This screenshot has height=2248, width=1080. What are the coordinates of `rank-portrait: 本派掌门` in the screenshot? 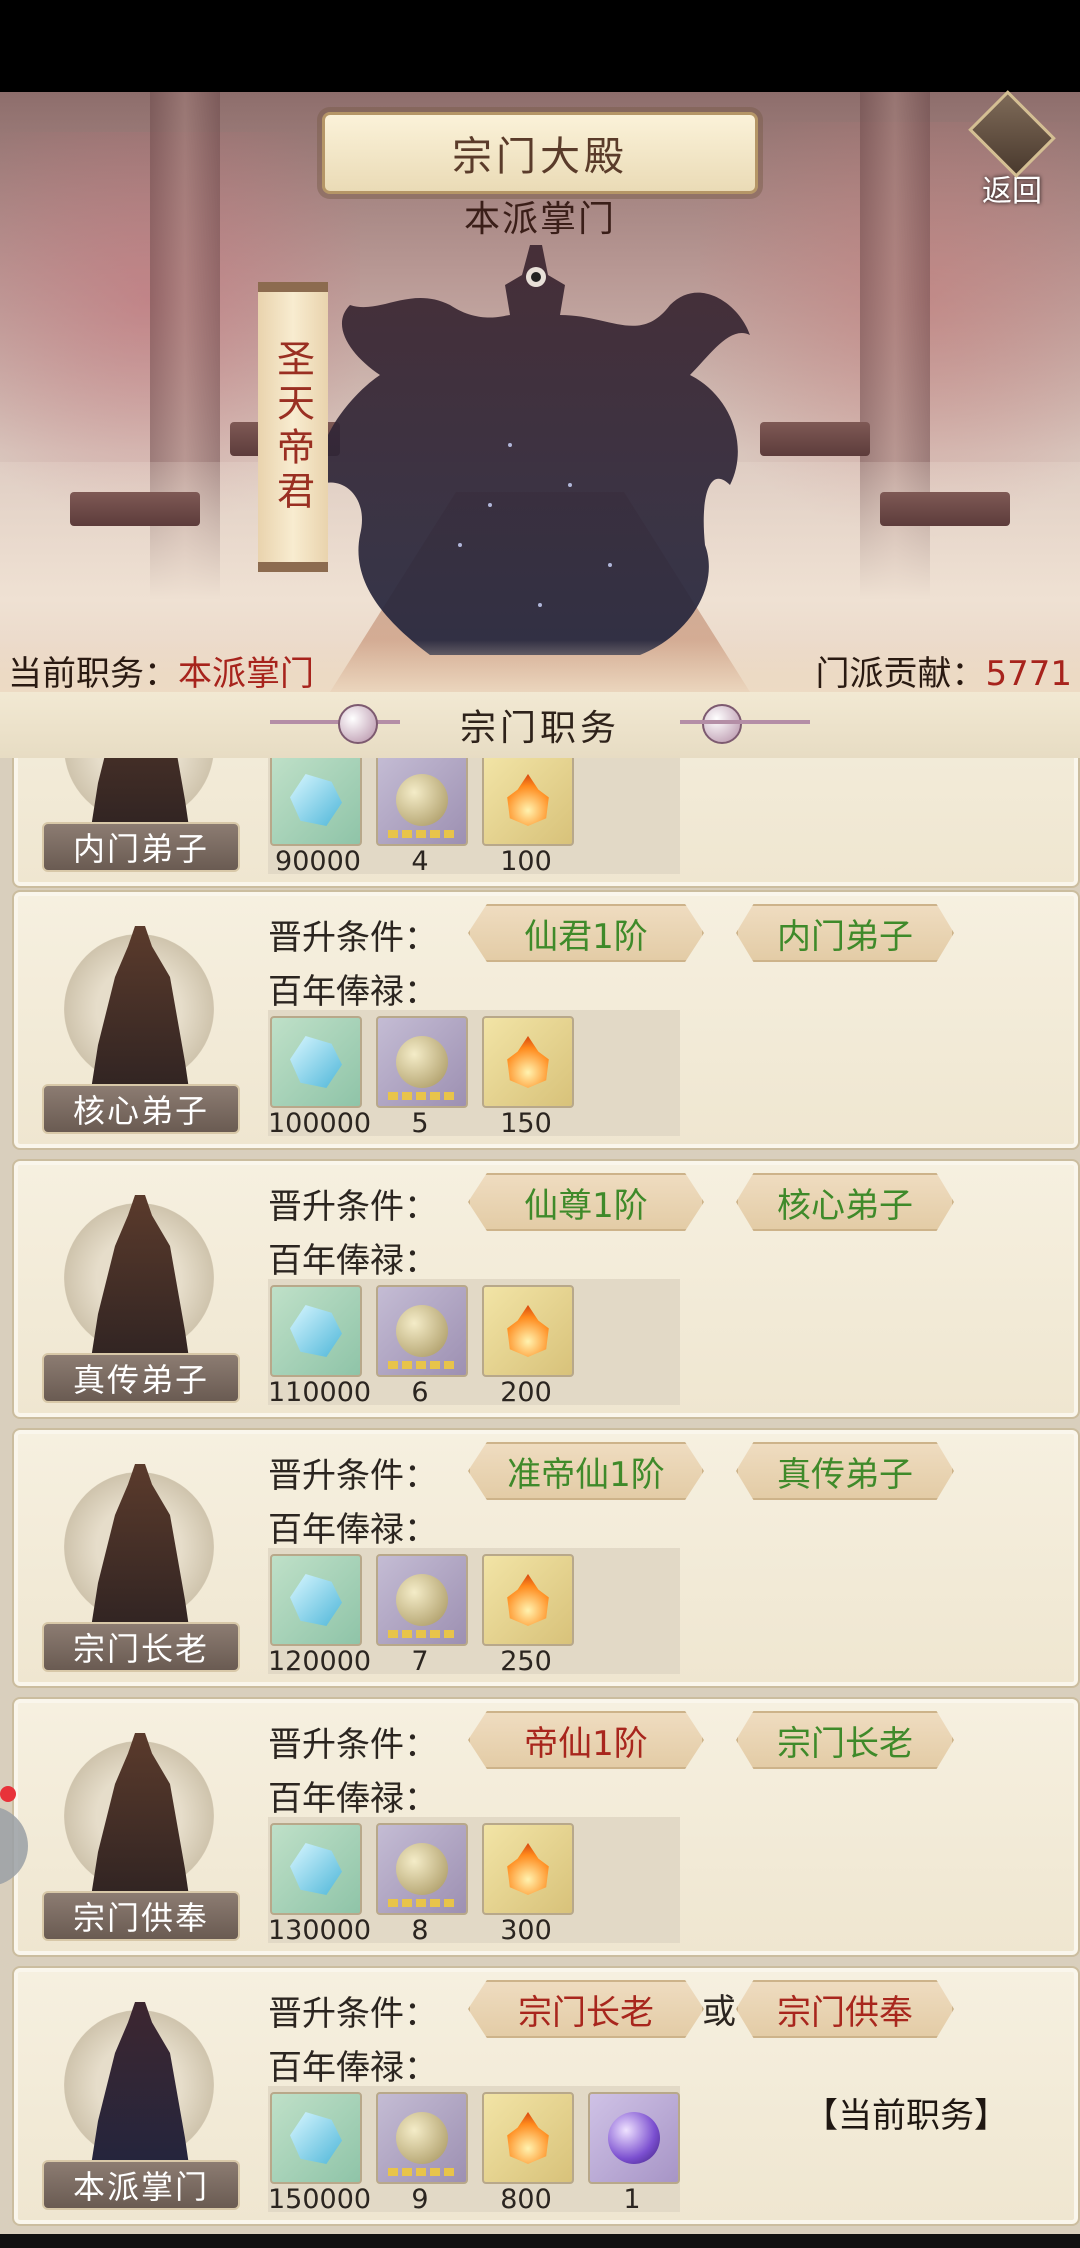 It's located at (138, 2096).